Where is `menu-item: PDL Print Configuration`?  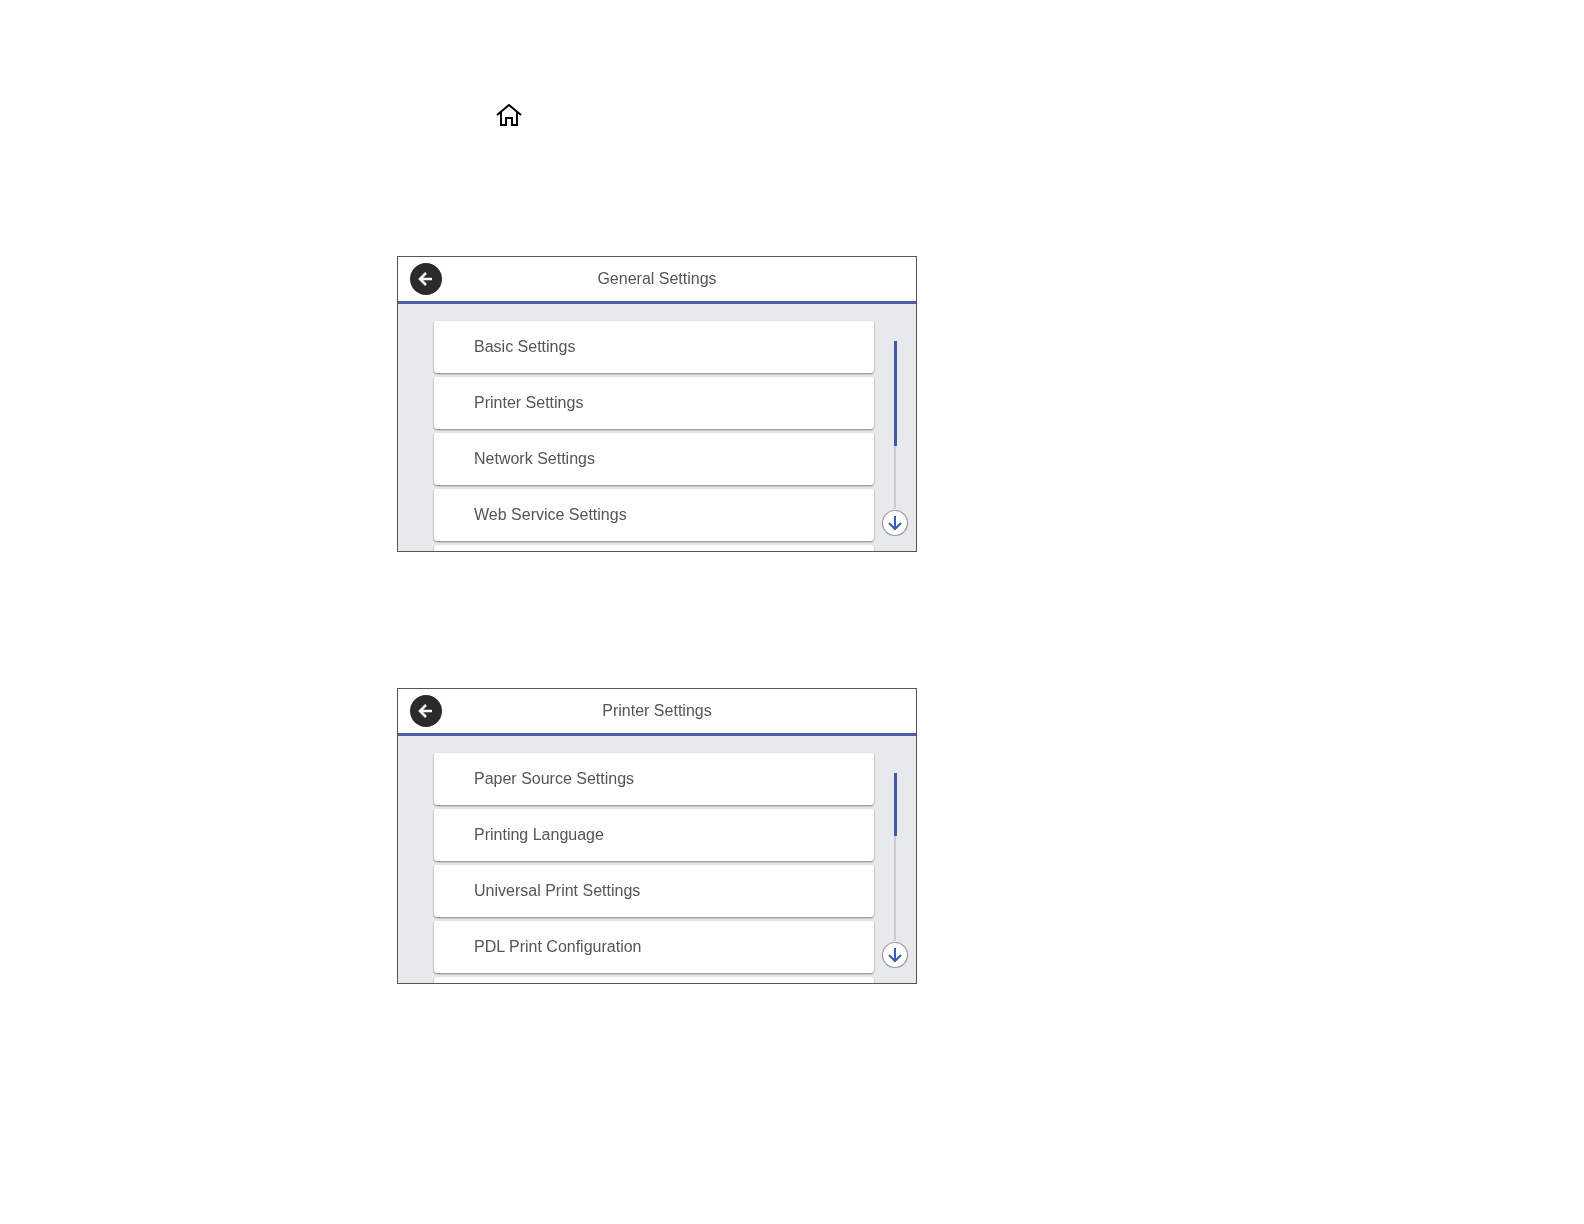
menu-item: PDL Print Configuration is located at coordinates (654, 947).